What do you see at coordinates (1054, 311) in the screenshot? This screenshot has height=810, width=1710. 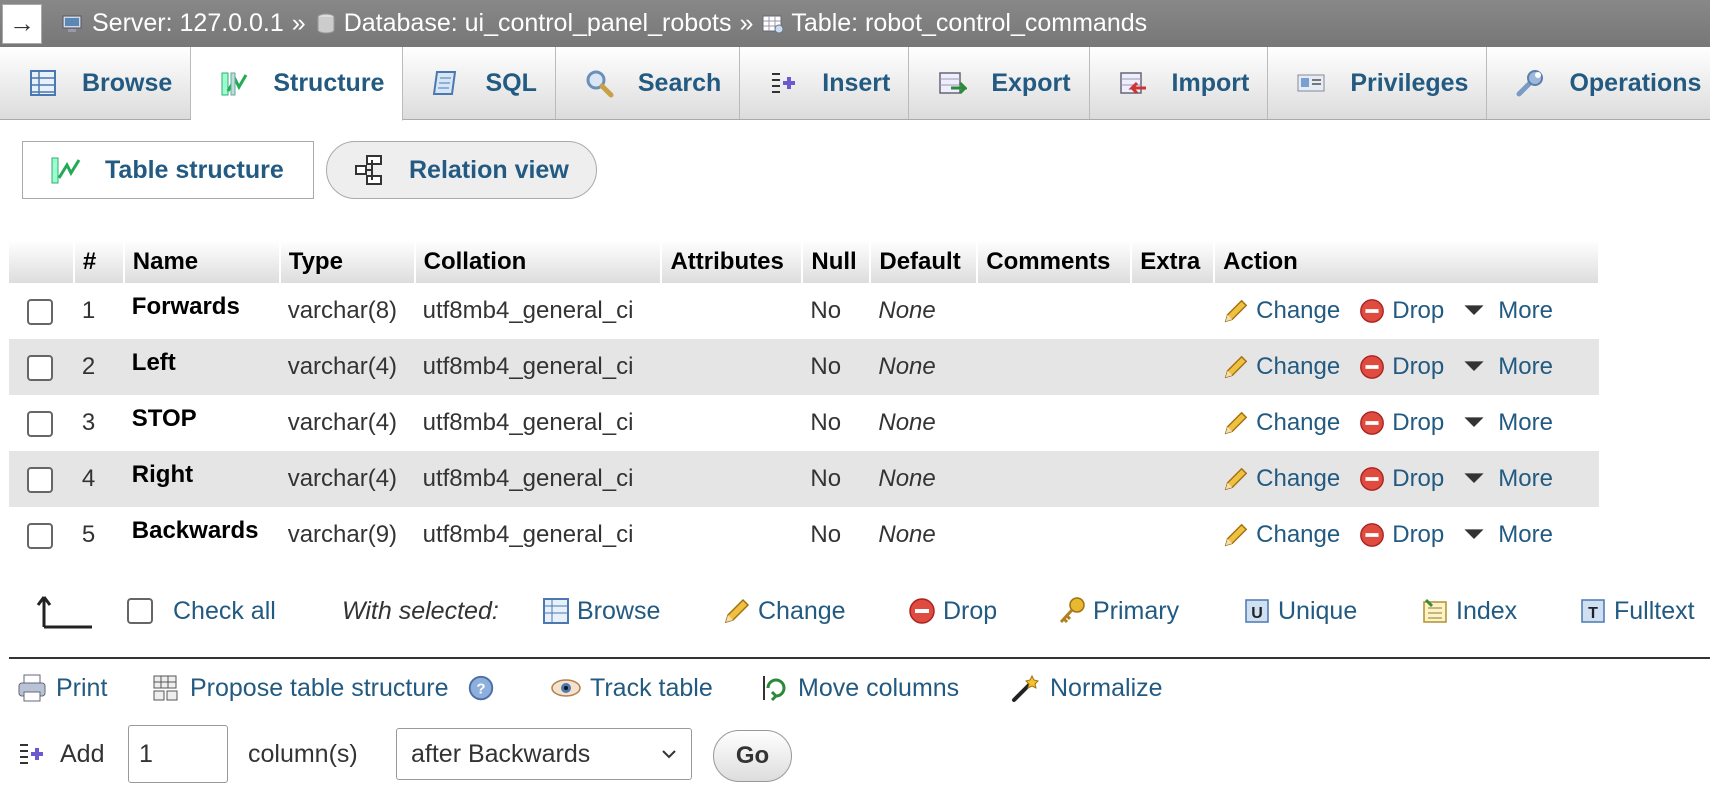 I see `row-comments` at bounding box center [1054, 311].